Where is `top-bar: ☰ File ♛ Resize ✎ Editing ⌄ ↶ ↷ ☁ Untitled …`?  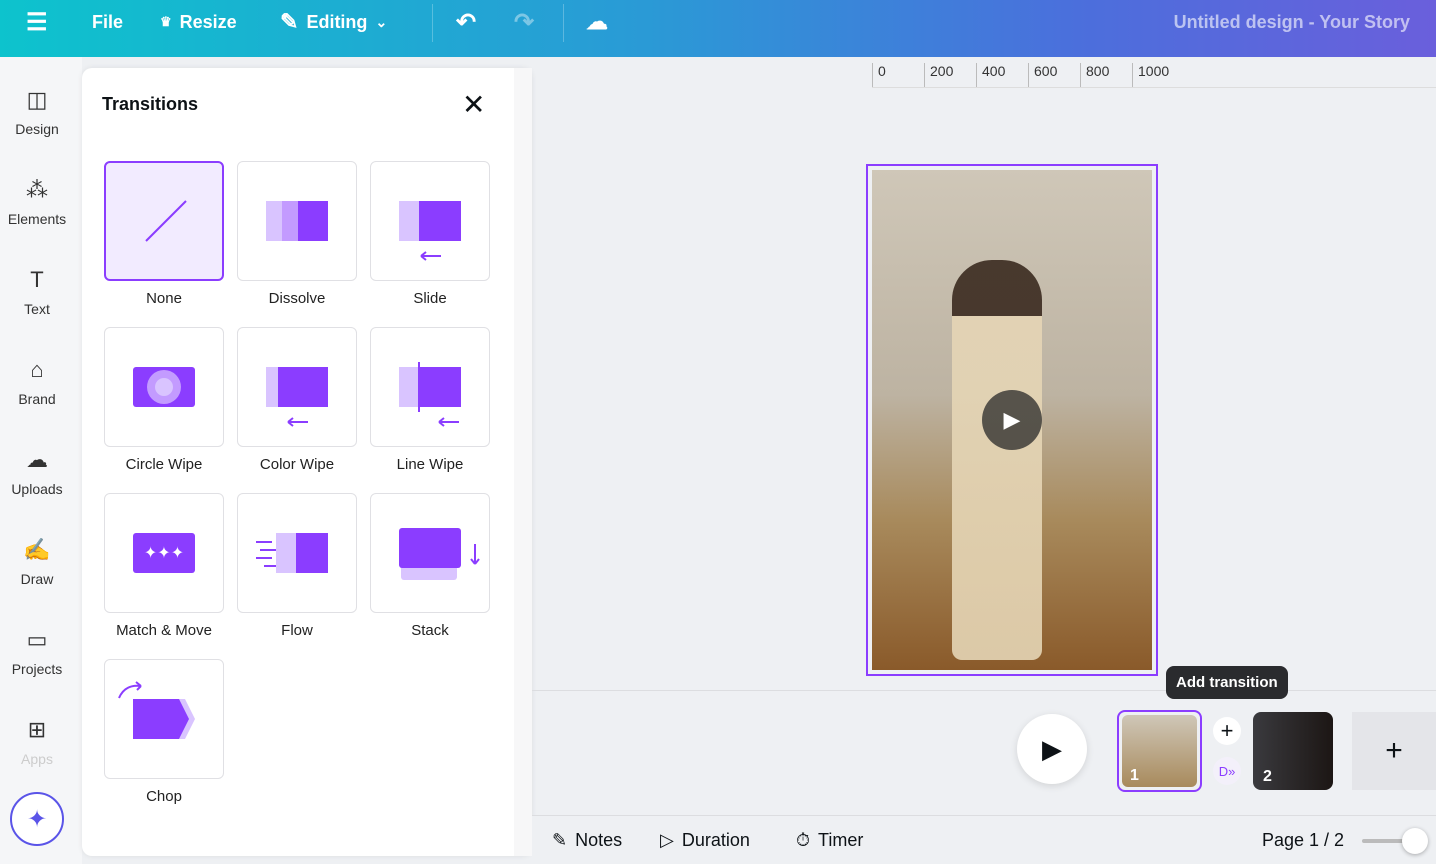
top-bar: ☰ File ♛ Resize ✎ Editing ⌄ ↶ ↷ ☁ Untitled … is located at coordinates (718, 28).